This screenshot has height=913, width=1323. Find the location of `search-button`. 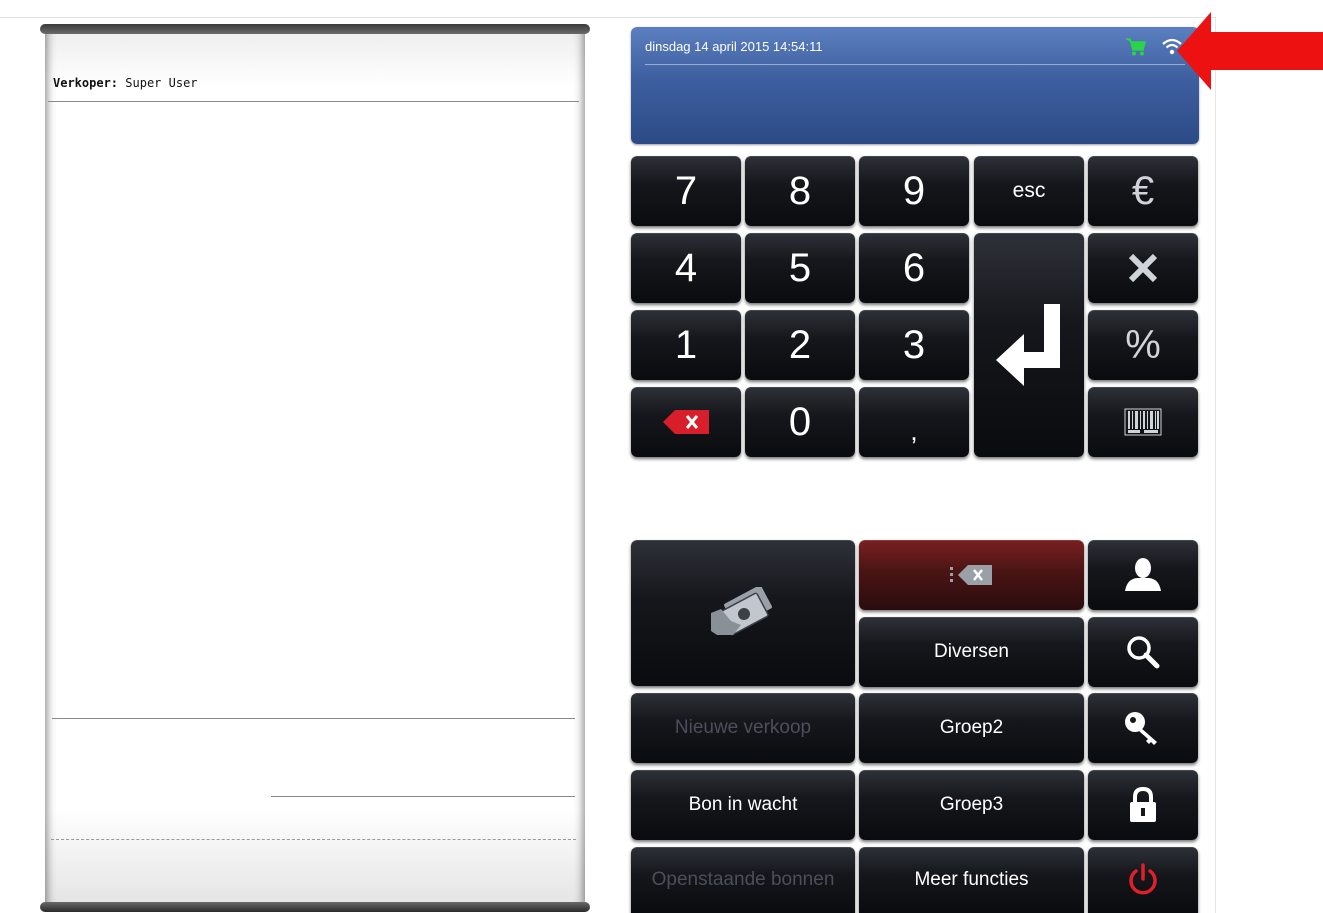

search-button is located at coordinates (1143, 652).